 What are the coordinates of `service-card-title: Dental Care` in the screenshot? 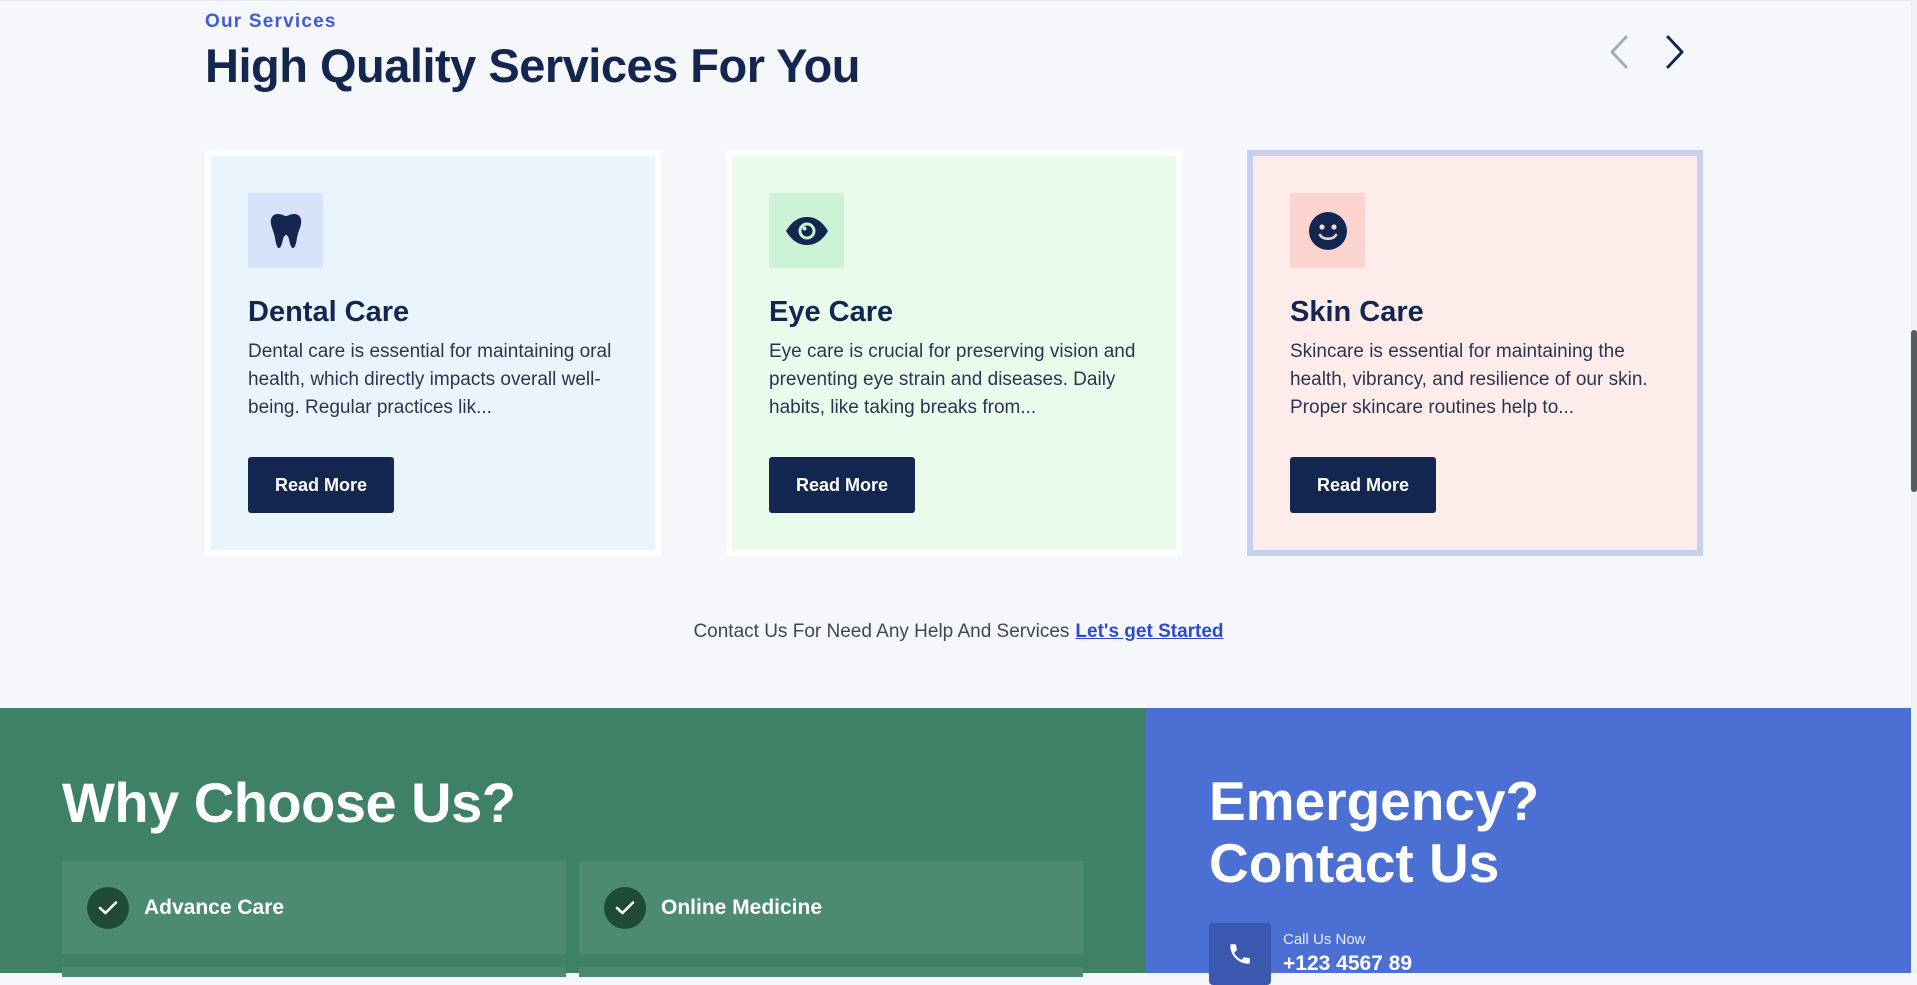 It's located at (329, 312).